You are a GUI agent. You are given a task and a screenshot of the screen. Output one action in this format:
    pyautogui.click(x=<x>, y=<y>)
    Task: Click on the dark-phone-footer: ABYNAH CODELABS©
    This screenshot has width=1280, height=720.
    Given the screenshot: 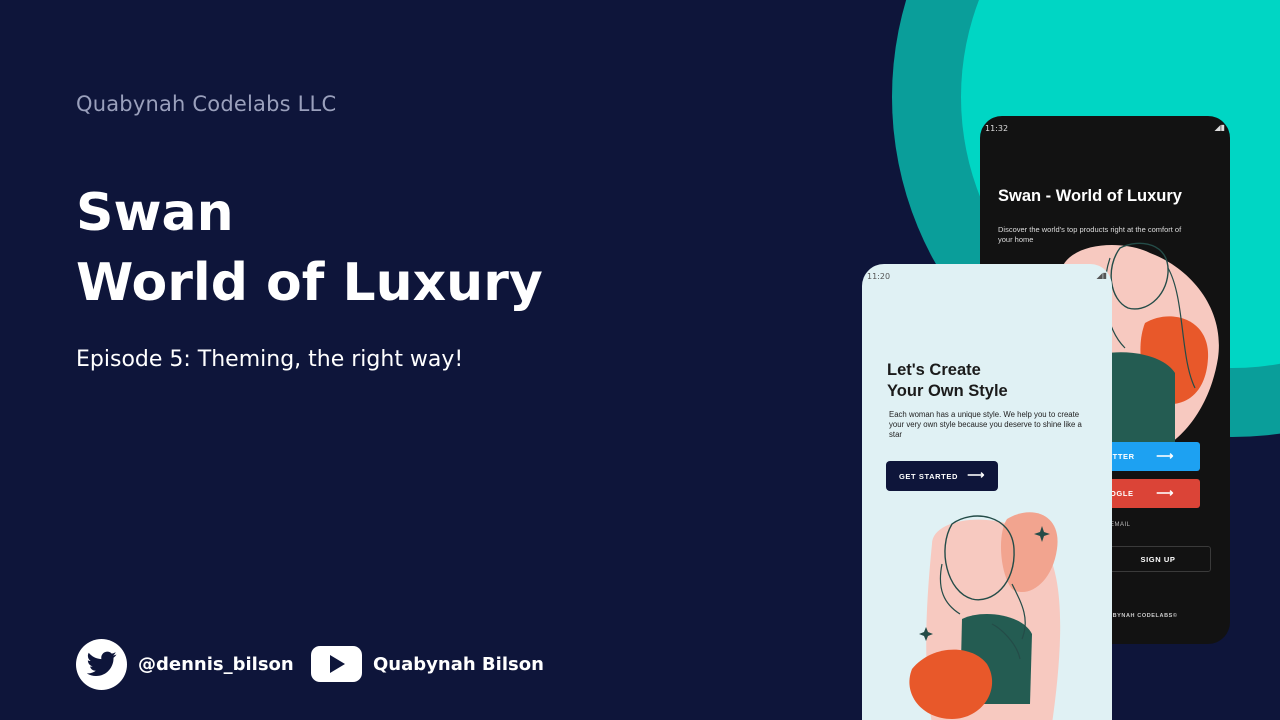 What is the action you would take?
    pyautogui.click(x=1143, y=616)
    